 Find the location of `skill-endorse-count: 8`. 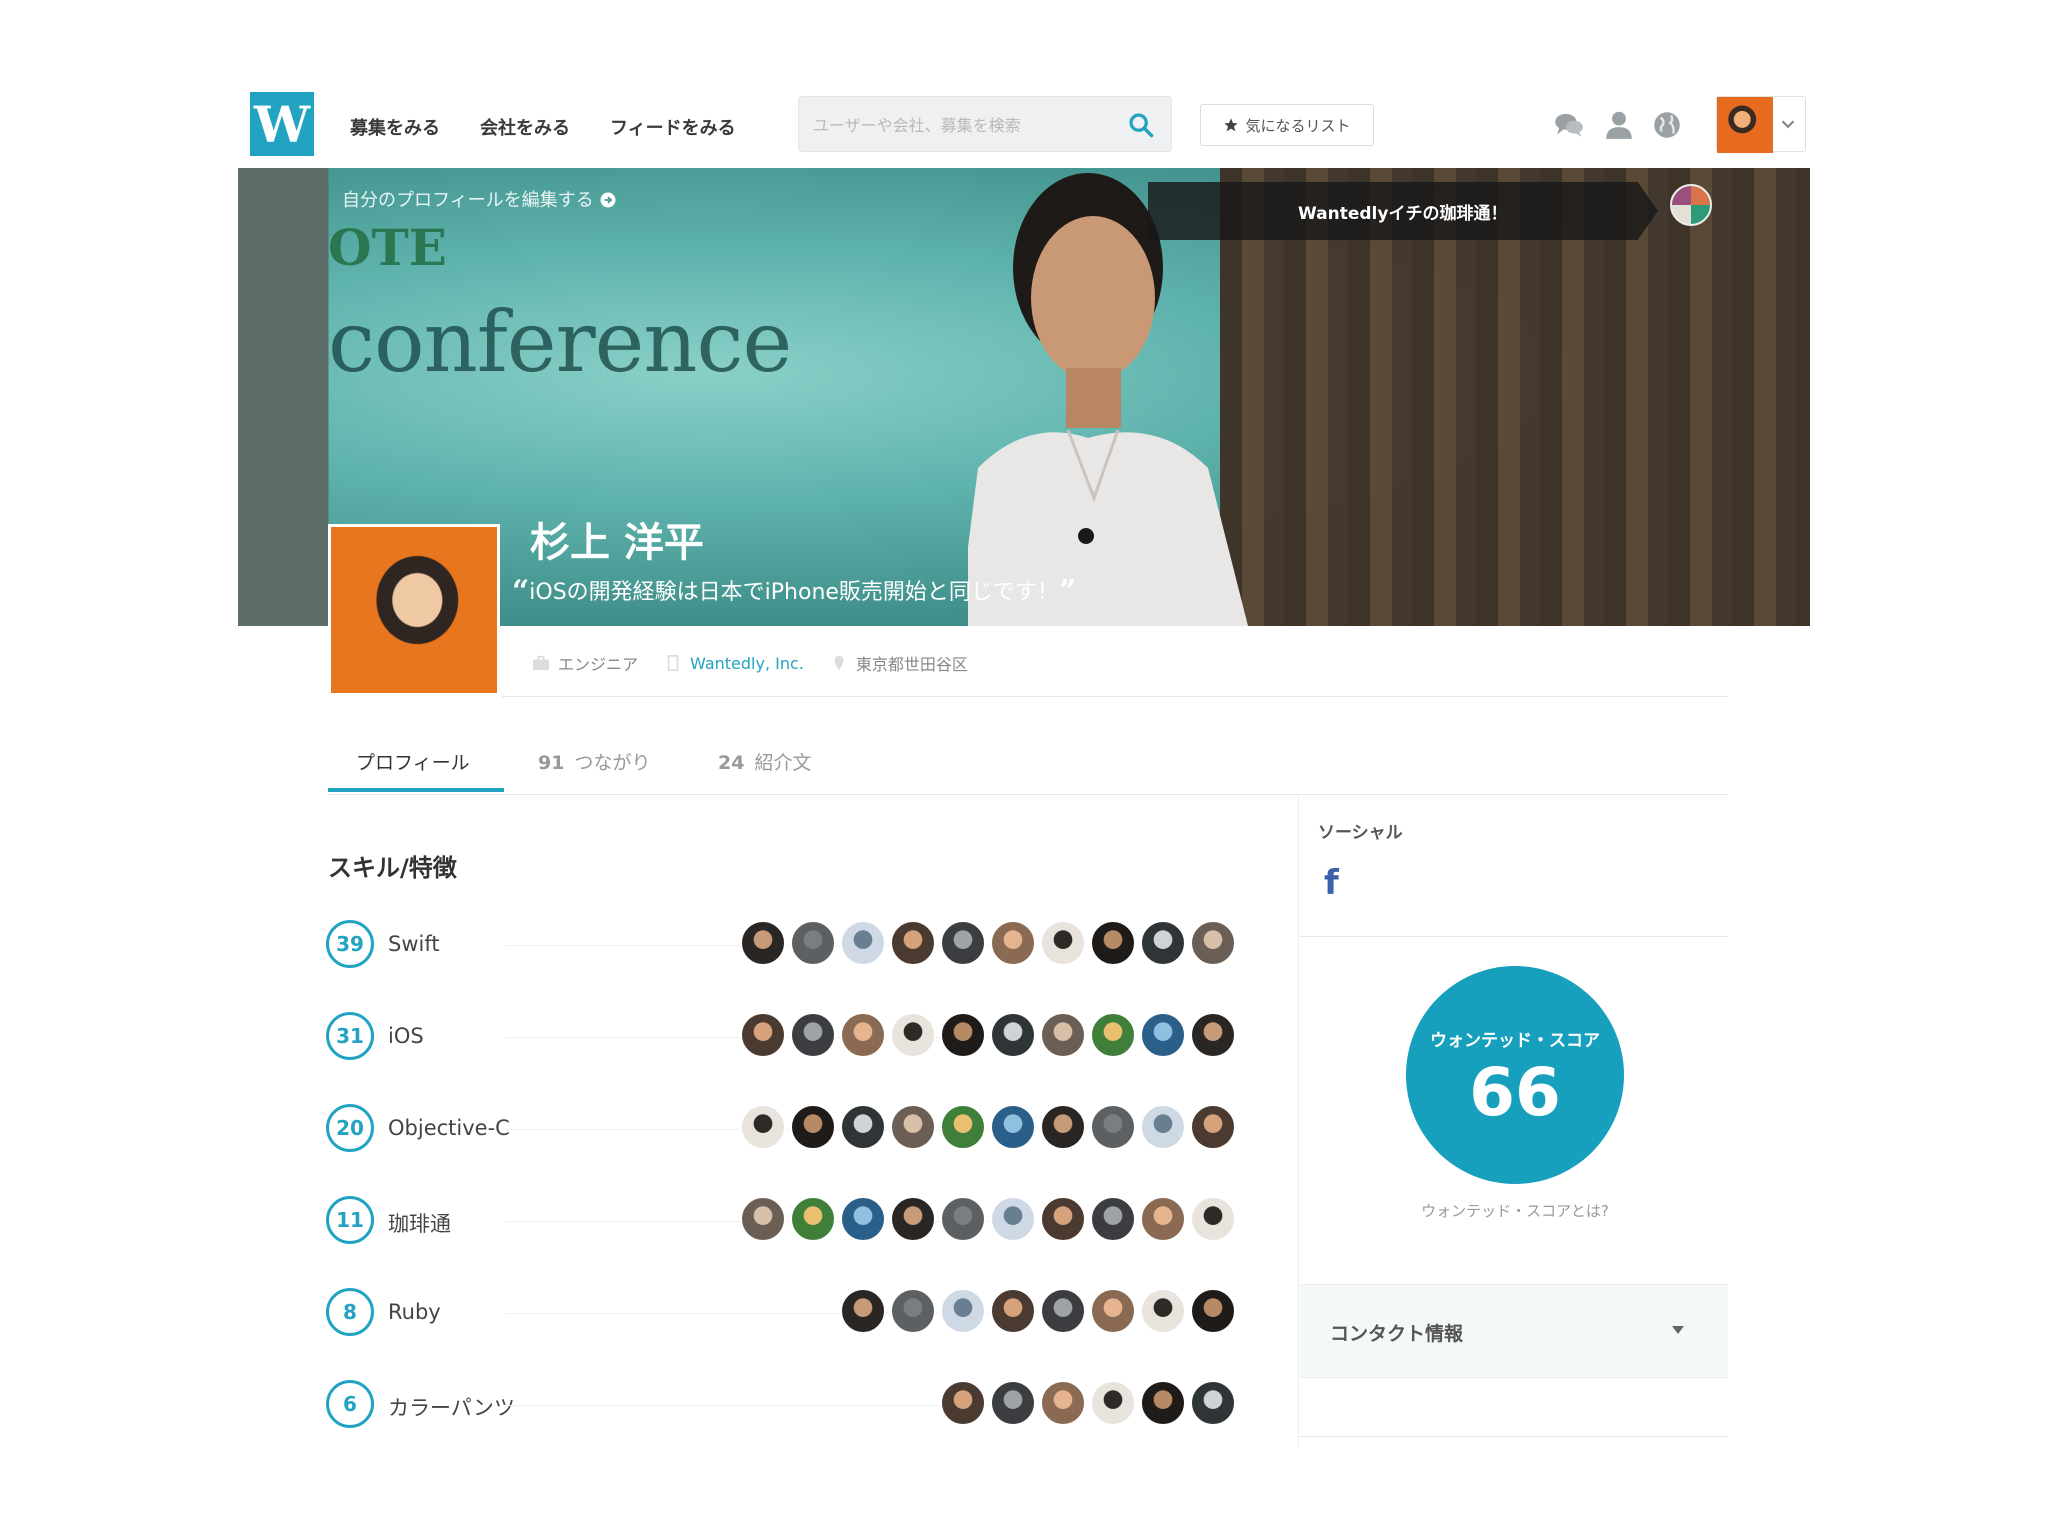

skill-endorse-count: 8 is located at coordinates (350, 1312).